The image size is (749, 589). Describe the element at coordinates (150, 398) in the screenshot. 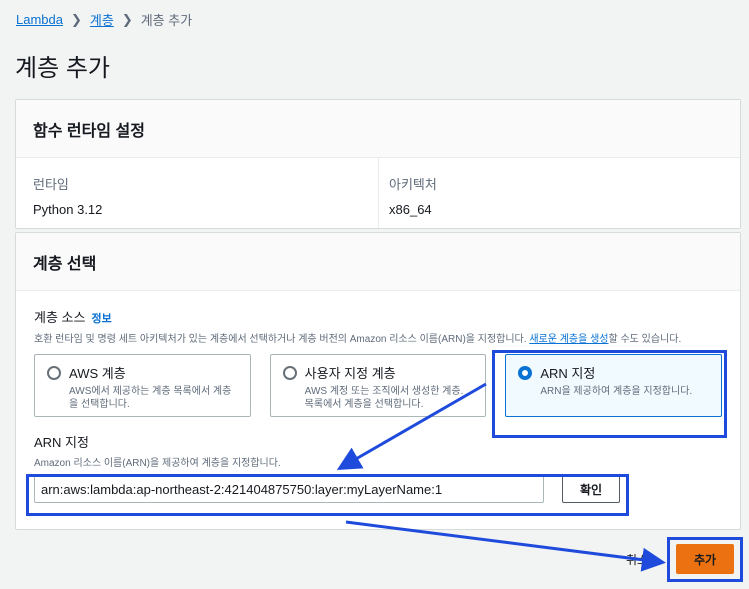

I see `option-aws-layers-desc: AWS에서 제공하는 계층 목록에서 계층을 선택합니다.` at that location.